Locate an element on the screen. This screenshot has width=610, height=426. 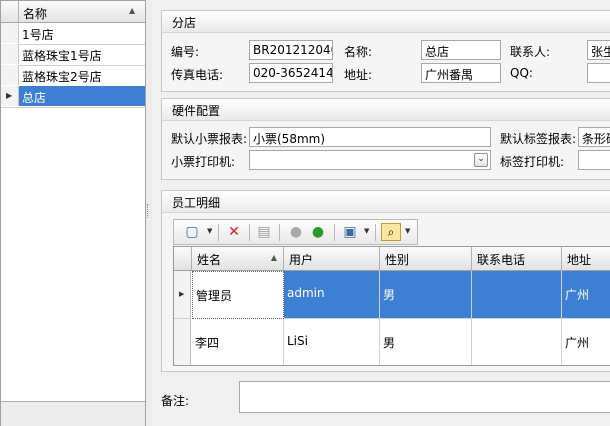
tag-printer-select is located at coordinates (594, 160).